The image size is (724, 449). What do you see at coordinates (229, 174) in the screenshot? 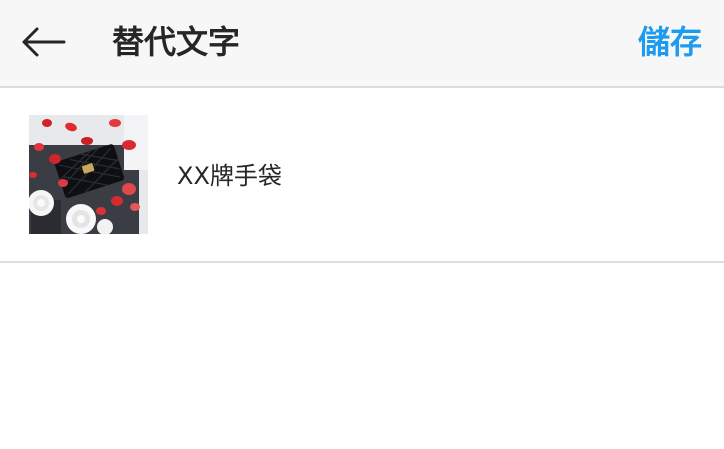
I see `alt-text-value: XX牌手袋` at bounding box center [229, 174].